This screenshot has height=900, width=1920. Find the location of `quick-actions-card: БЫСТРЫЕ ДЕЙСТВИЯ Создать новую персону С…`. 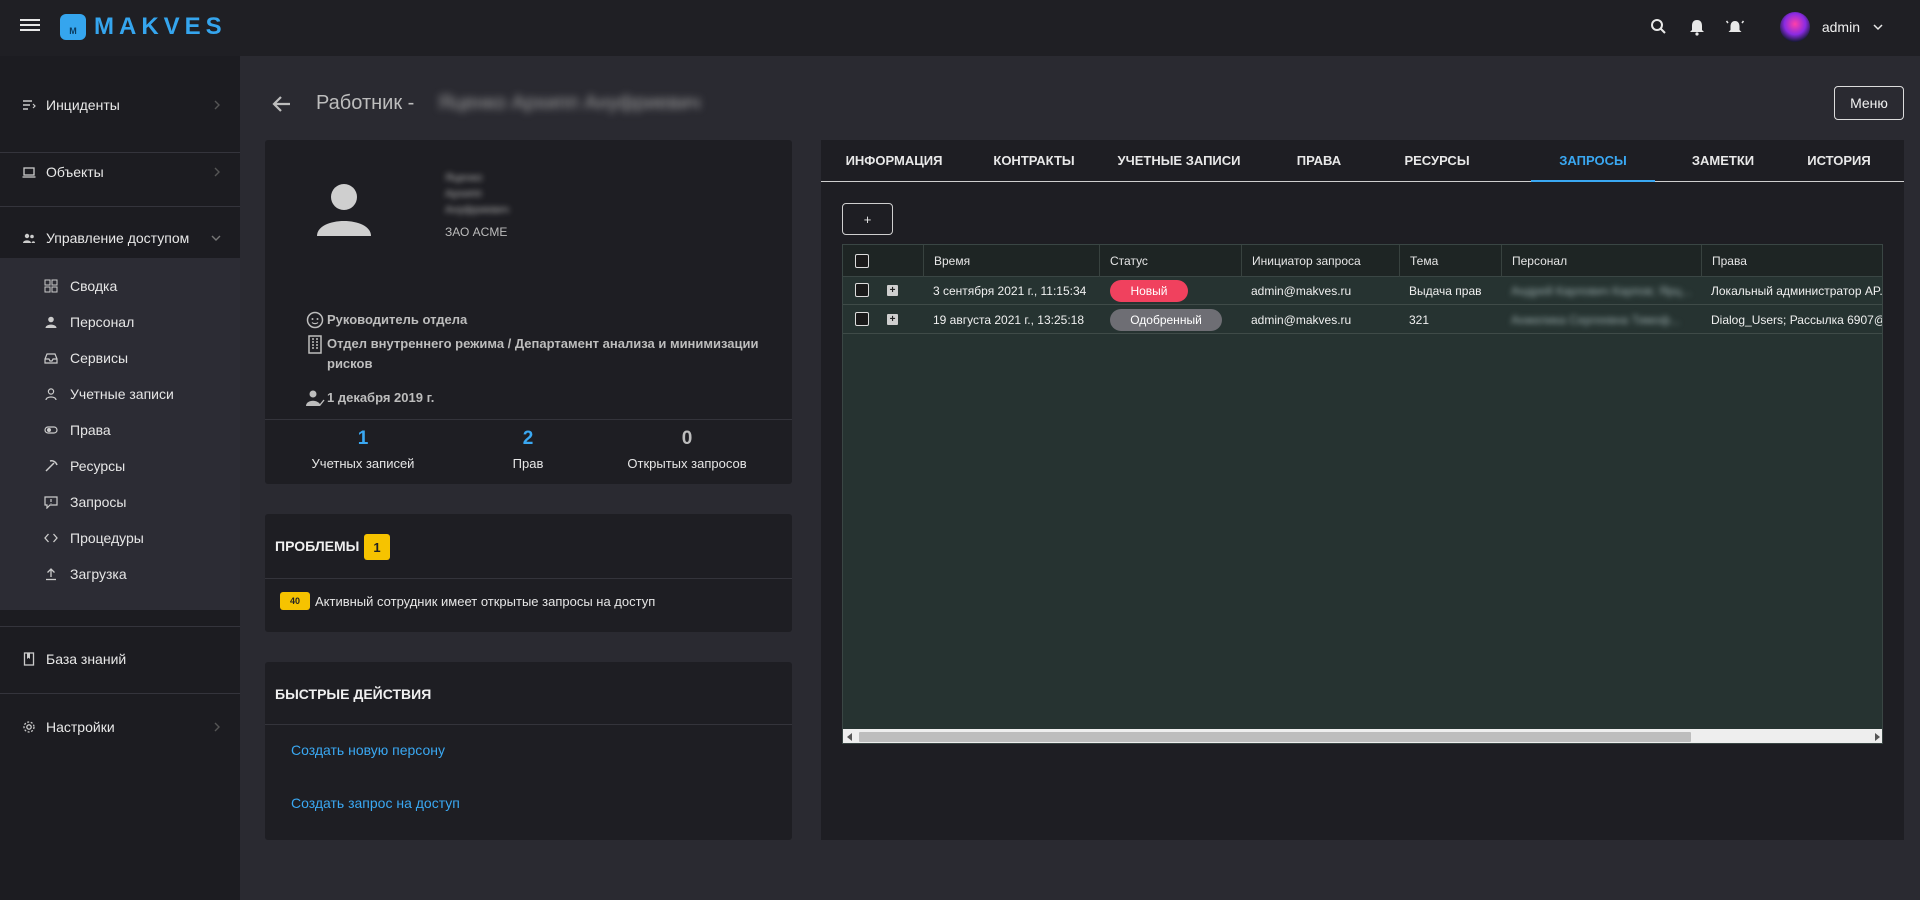

quick-actions-card: БЫСТРЫЕ ДЕЙСТВИЯ Создать новую персону С… is located at coordinates (528, 751).